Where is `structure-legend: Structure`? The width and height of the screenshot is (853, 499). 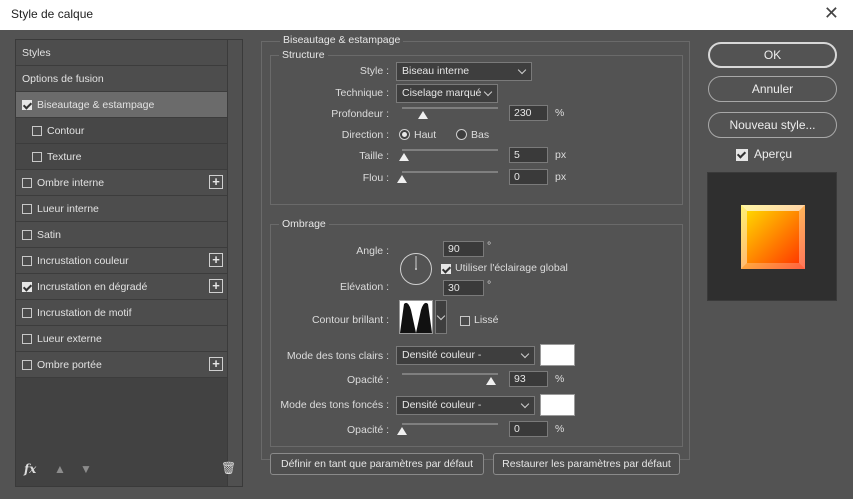 structure-legend: Structure is located at coordinates (303, 55).